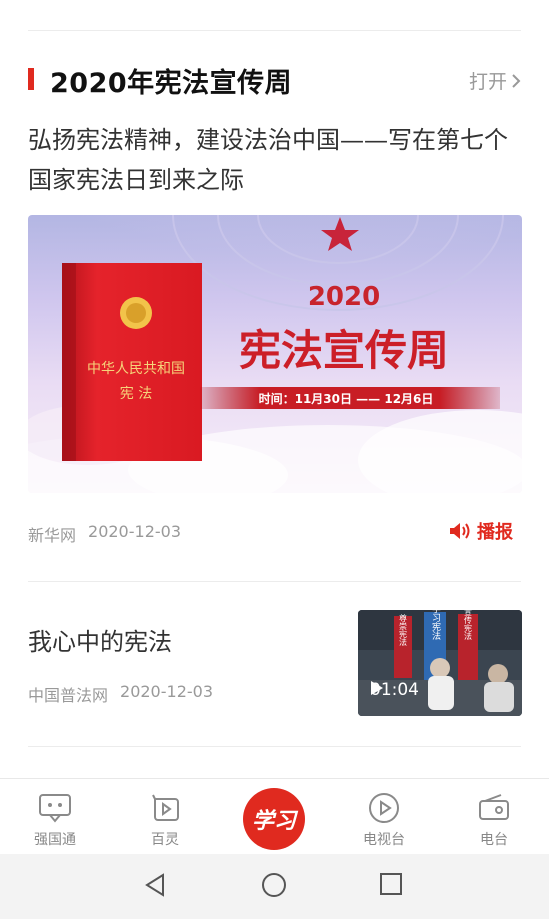  What do you see at coordinates (68, 695) in the screenshot?
I see `video-article-source: 中国普法网` at bounding box center [68, 695].